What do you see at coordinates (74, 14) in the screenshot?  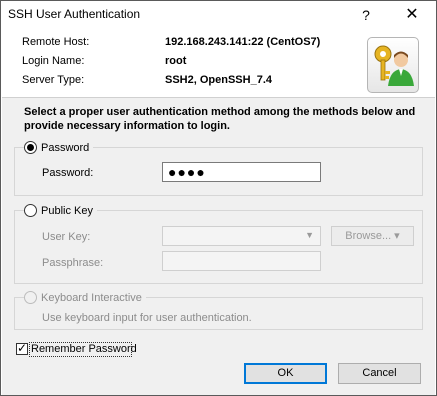 I see `window-title: SSH User Authentication` at bounding box center [74, 14].